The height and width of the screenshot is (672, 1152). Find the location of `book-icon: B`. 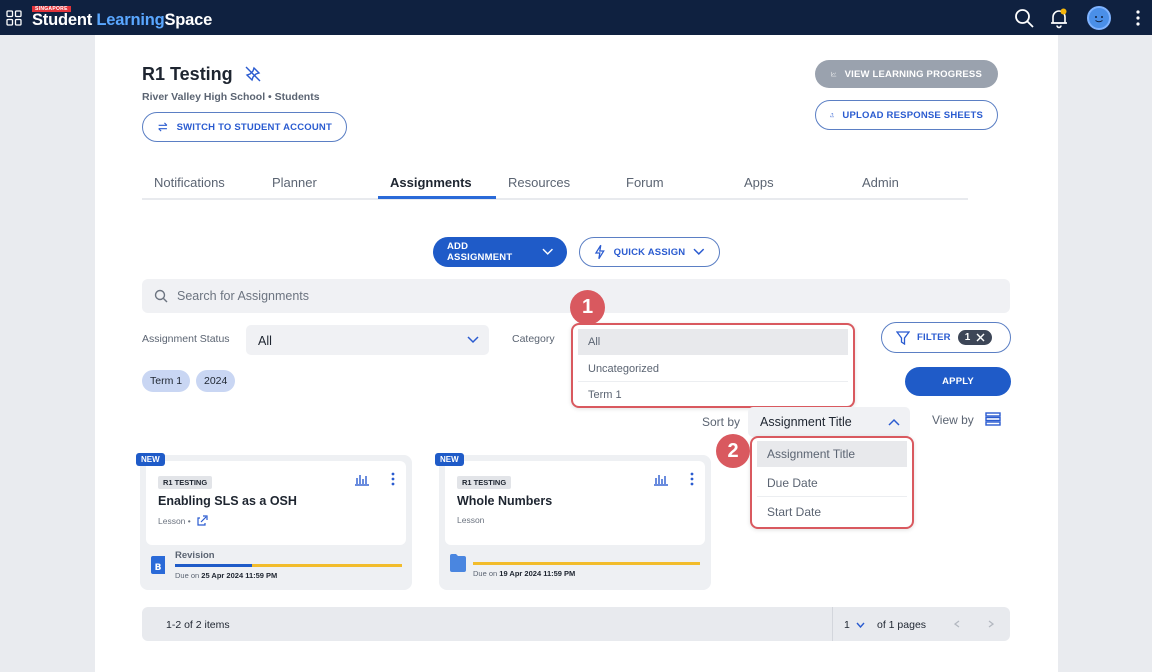

book-icon: B is located at coordinates (158, 565).